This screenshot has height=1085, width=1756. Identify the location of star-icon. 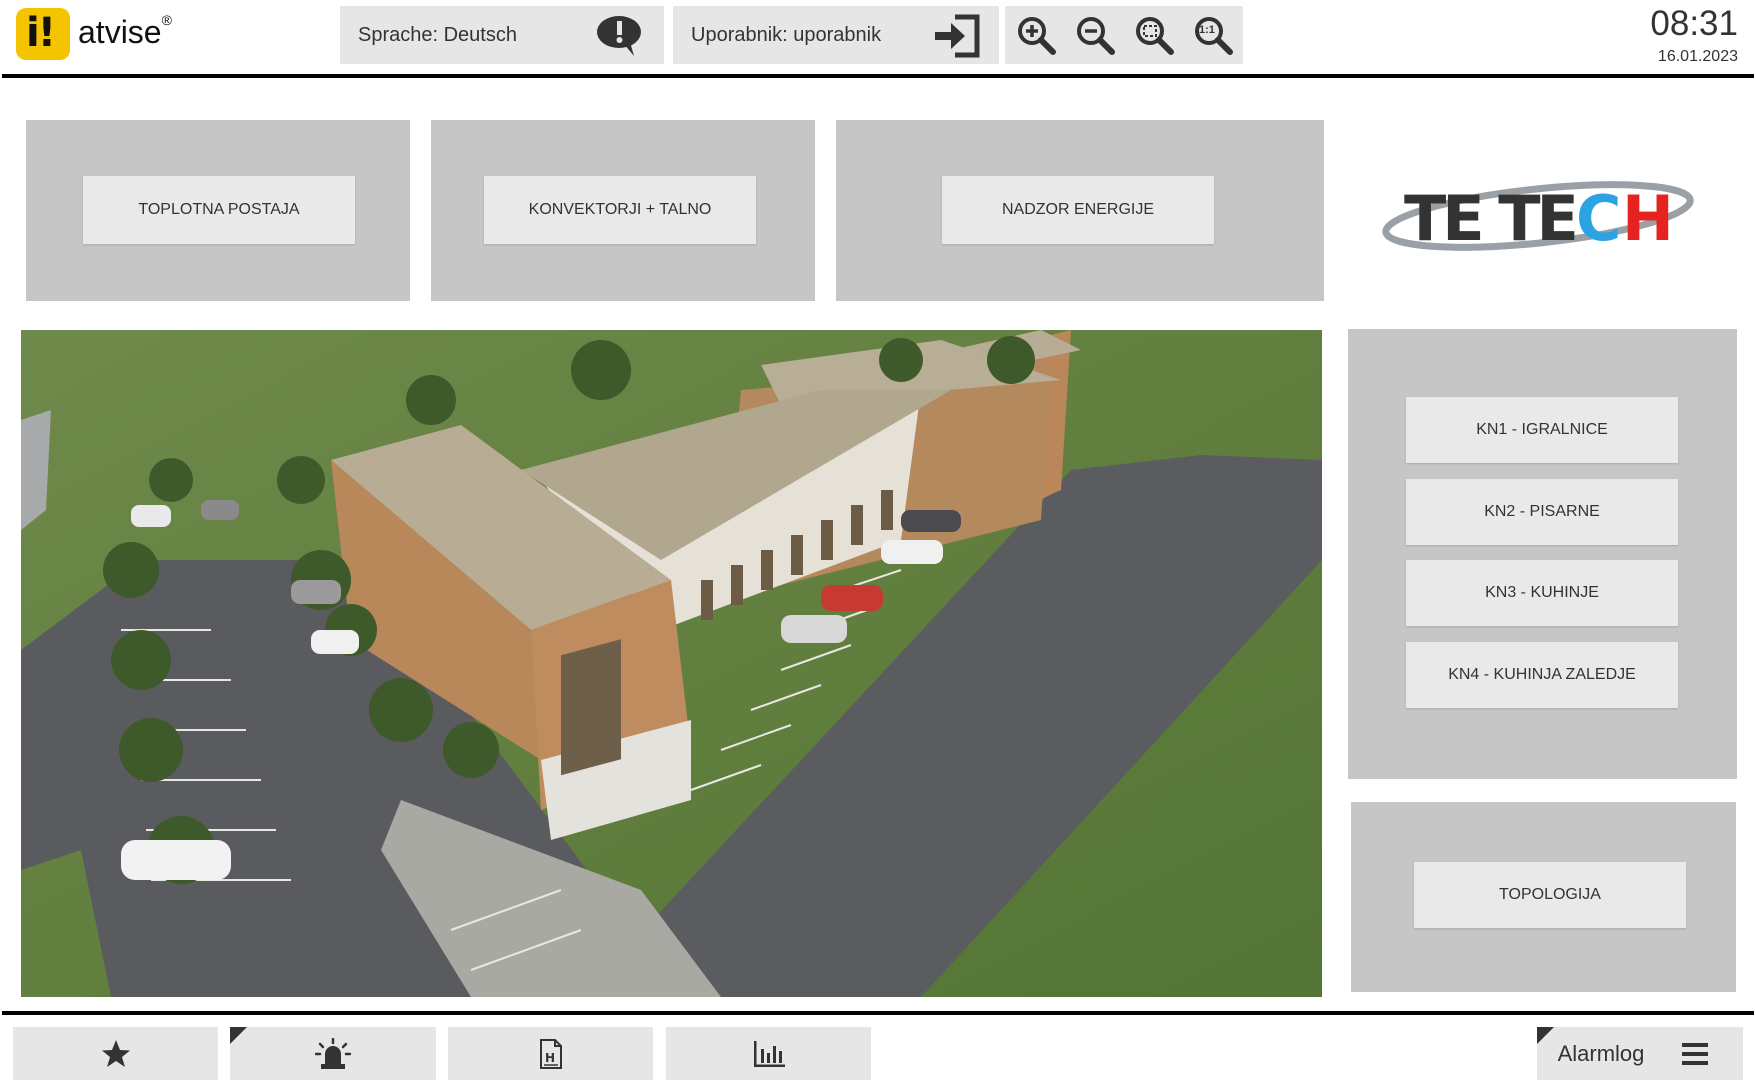
(115, 1053).